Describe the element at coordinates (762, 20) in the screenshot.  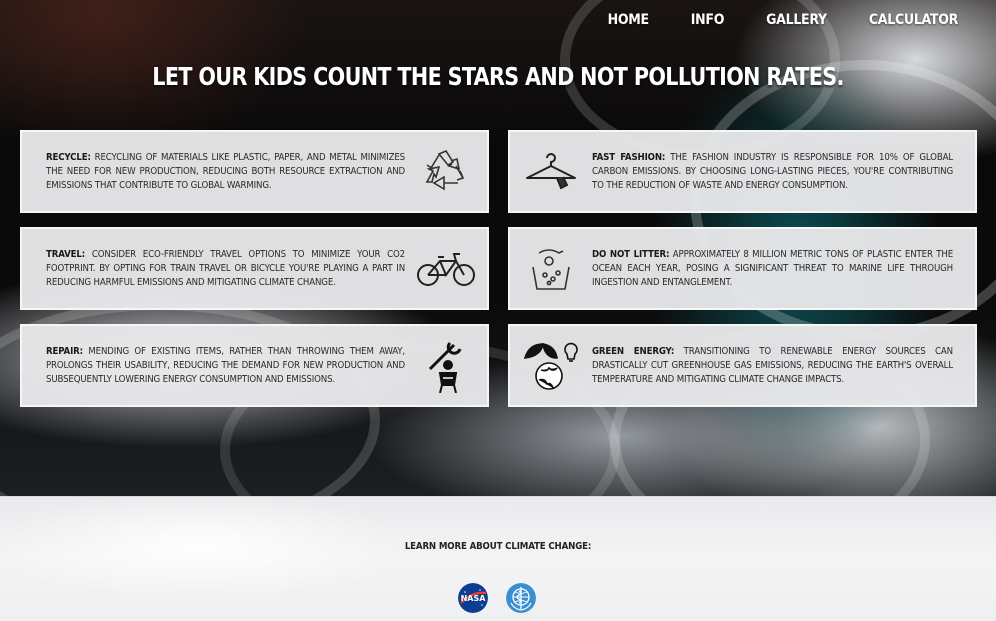
I see `top-nav: HOME INFO GALLERY CALCULATOR` at that location.